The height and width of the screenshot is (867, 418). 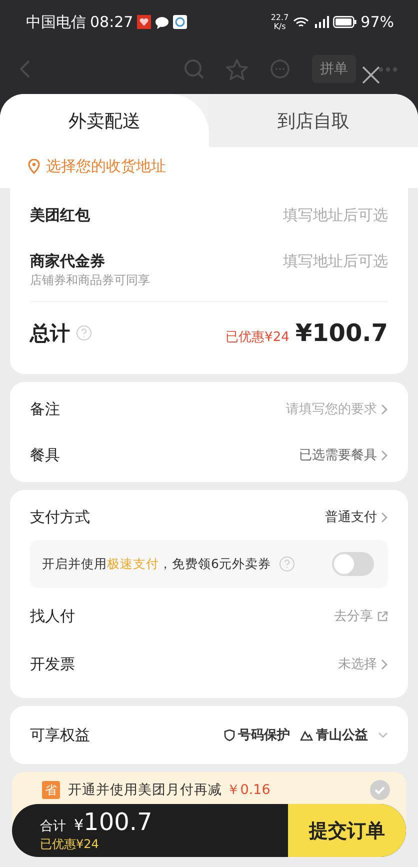 What do you see at coordinates (156, 564) in the screenshot?
I see `fast-pay-offer: 开启并使用极速支付，免费领6元外卖券` at bounding box center [156, 564].